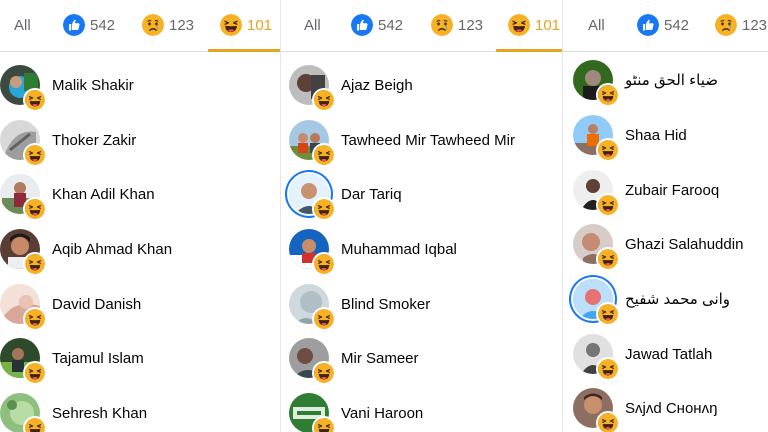  I want to click on reaction-tabs: All 542 123, so click(665, 26).